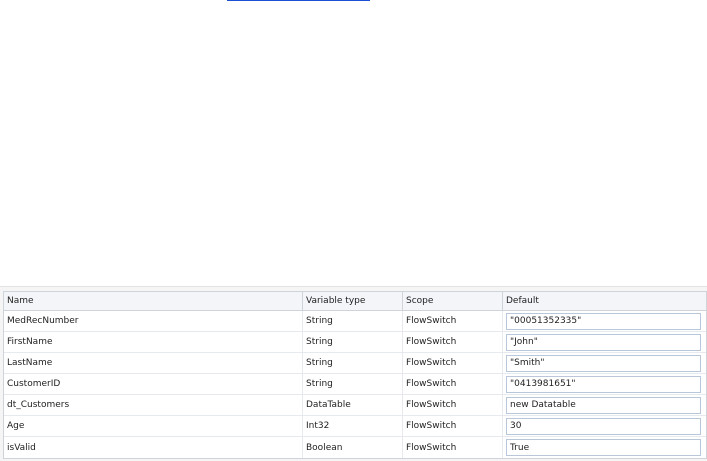 The image size is (707, 461). Describe the element at coordinates (153, 384) in the screenshot. I see `variable-name: CustomerID` at that location.